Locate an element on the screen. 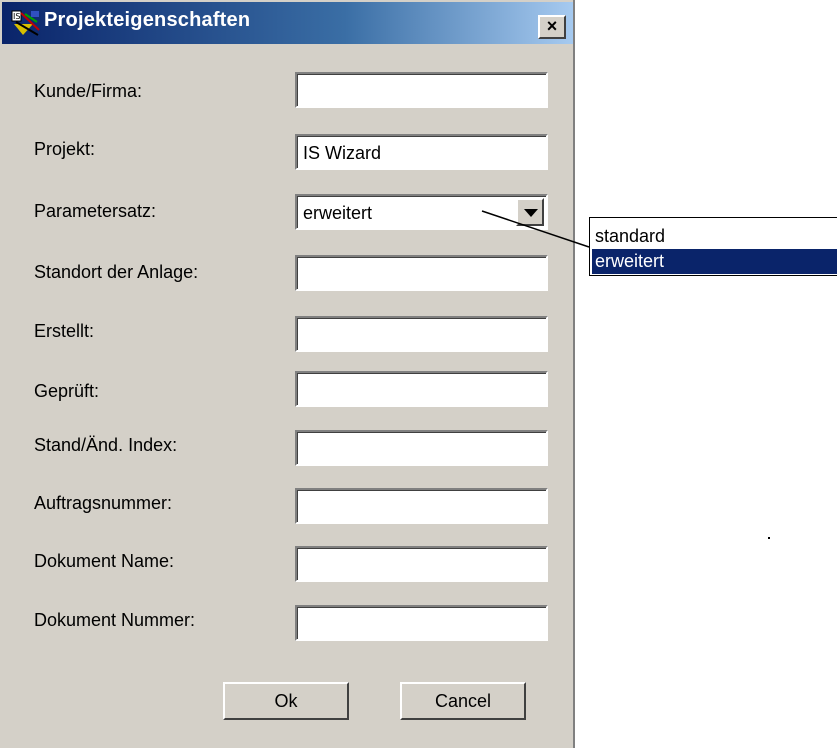 This screenshot has width=837, height=748. parametersatz-options-list: standard erweitert is located at coordinates (713, 246).